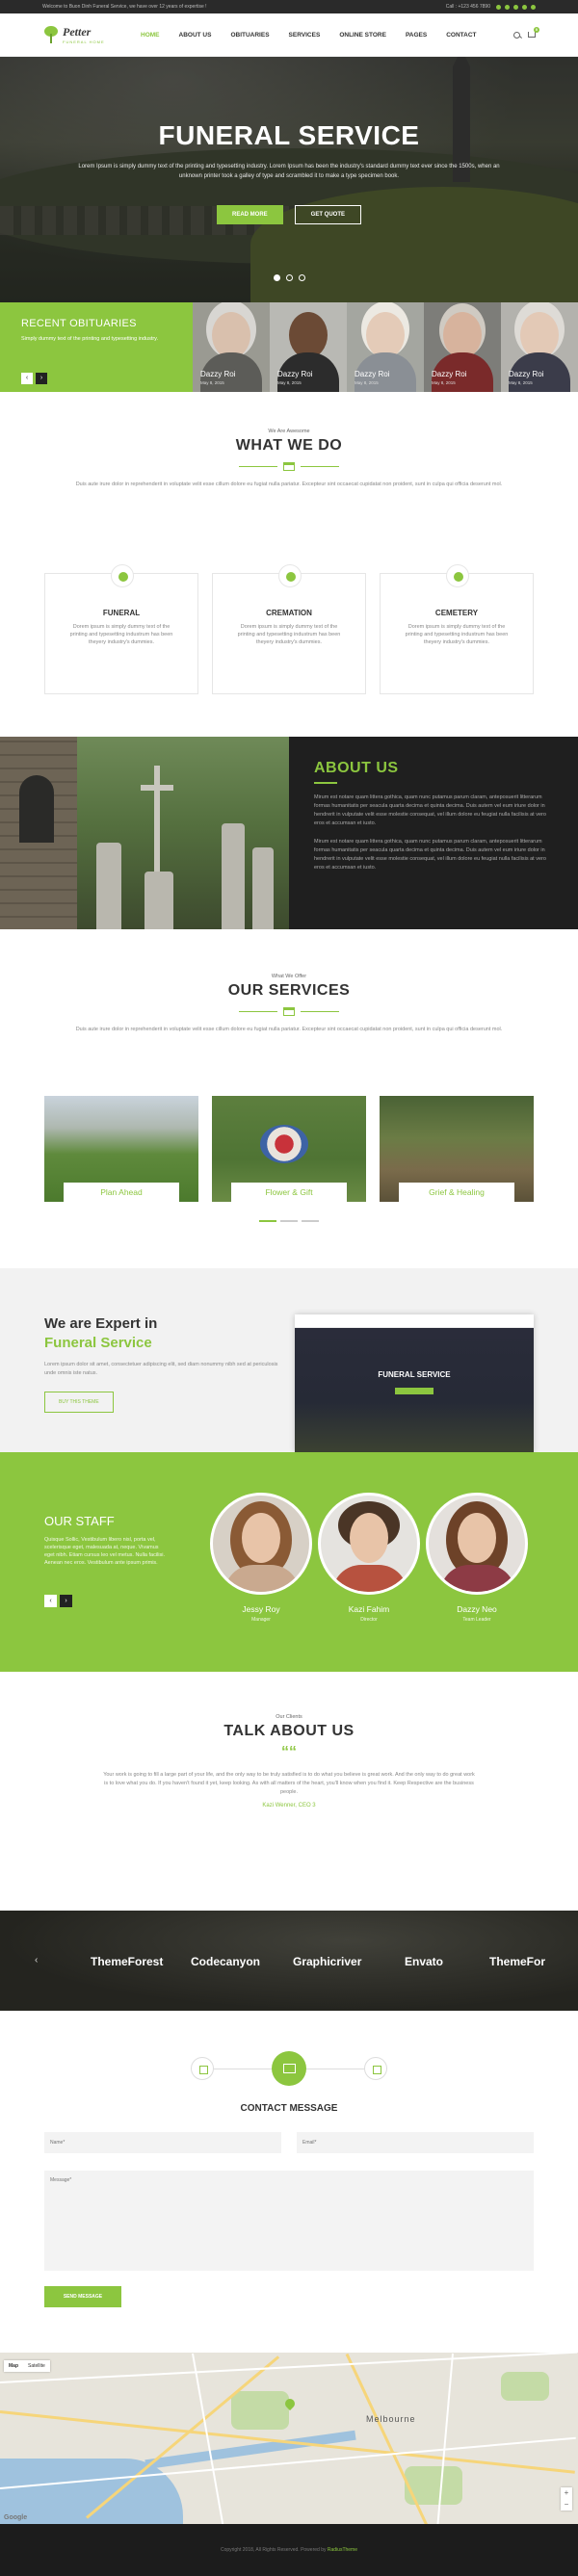 This screenshot has width=578, height=2576. Describe the element at coordinates (515, 7) in the screenshot. I see `google-plus-icon` at that location.